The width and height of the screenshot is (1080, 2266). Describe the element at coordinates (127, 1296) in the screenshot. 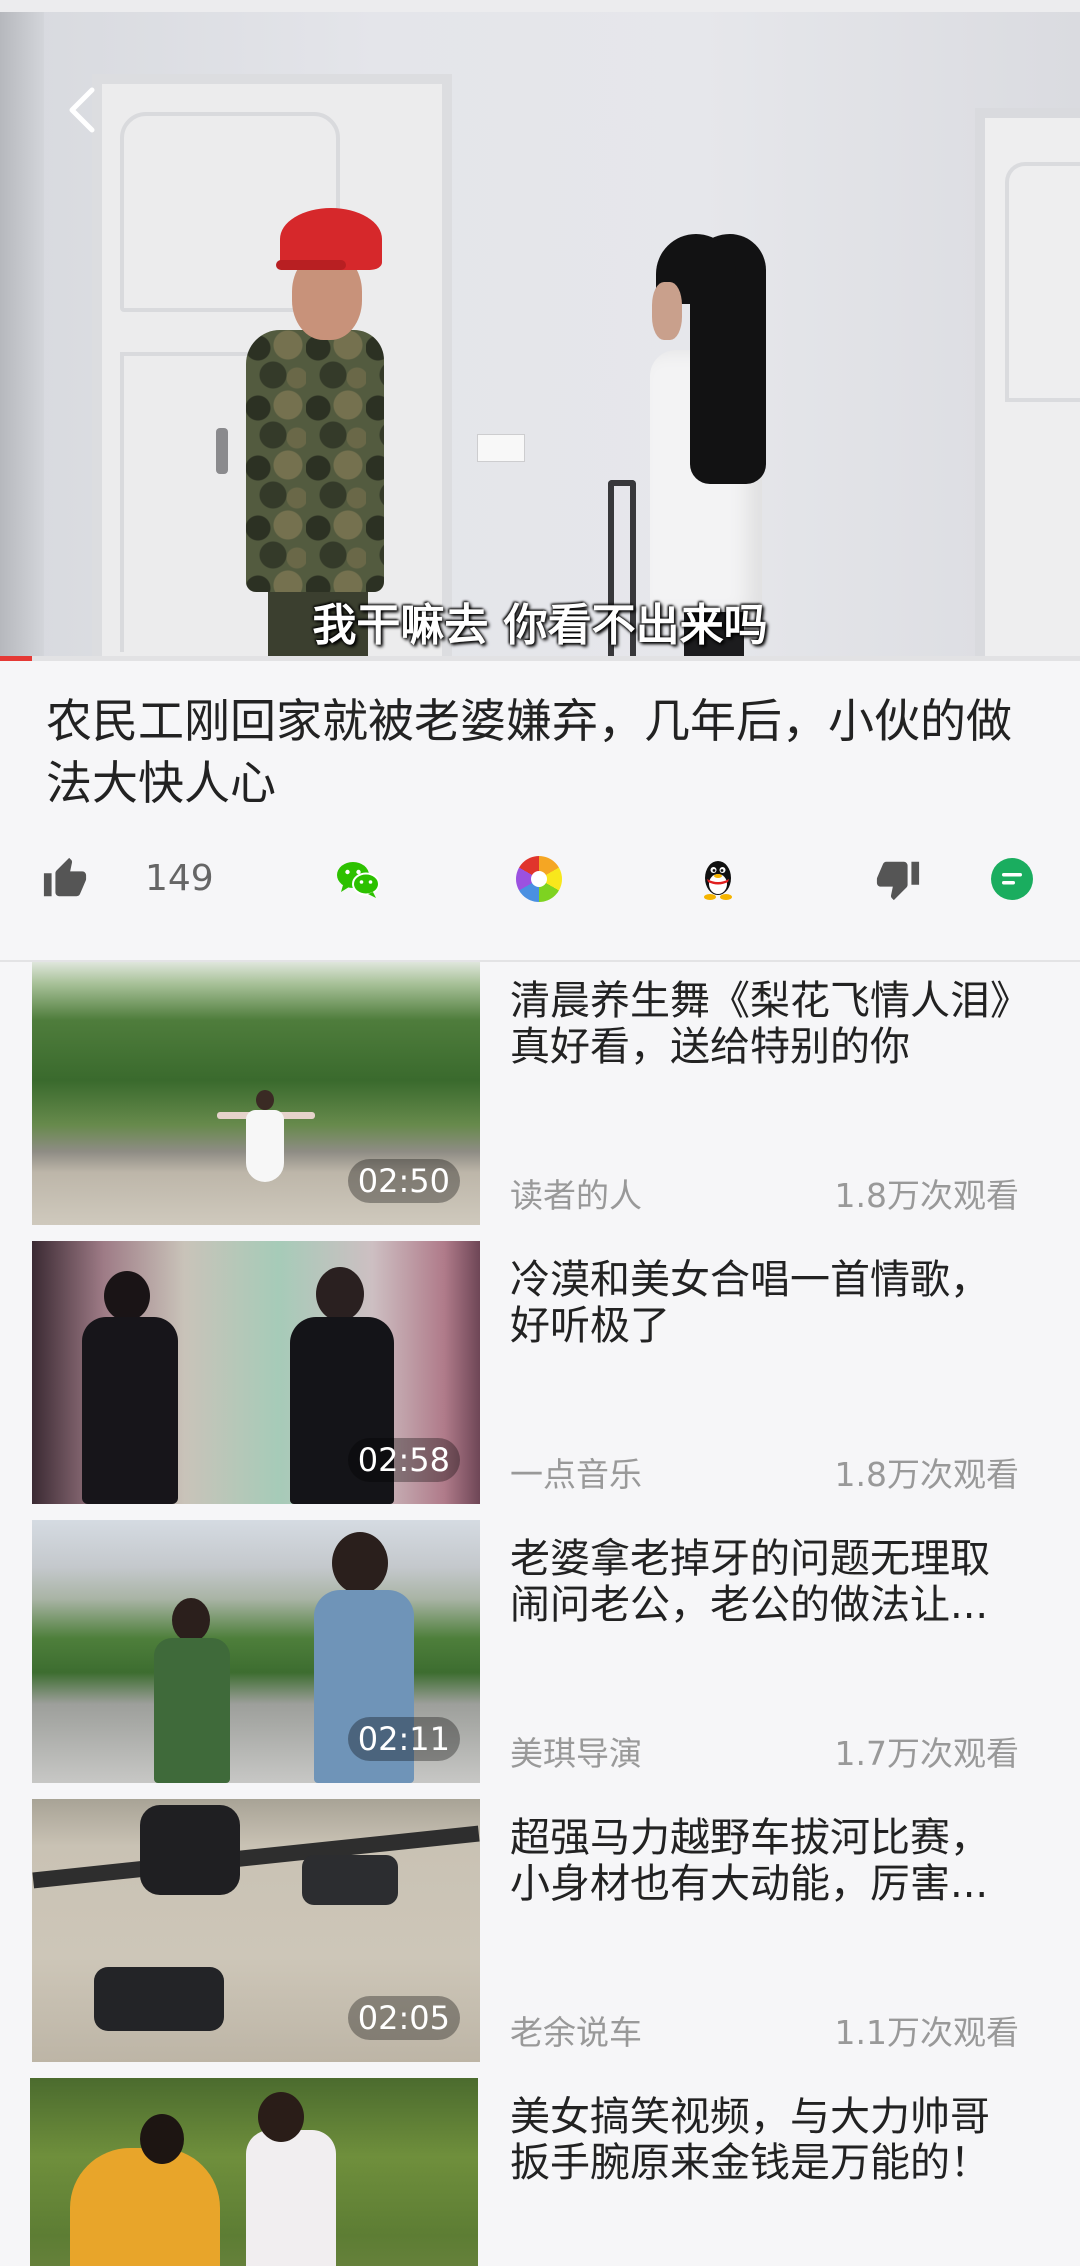

I see `thumb-singer-woman-head` at that location.